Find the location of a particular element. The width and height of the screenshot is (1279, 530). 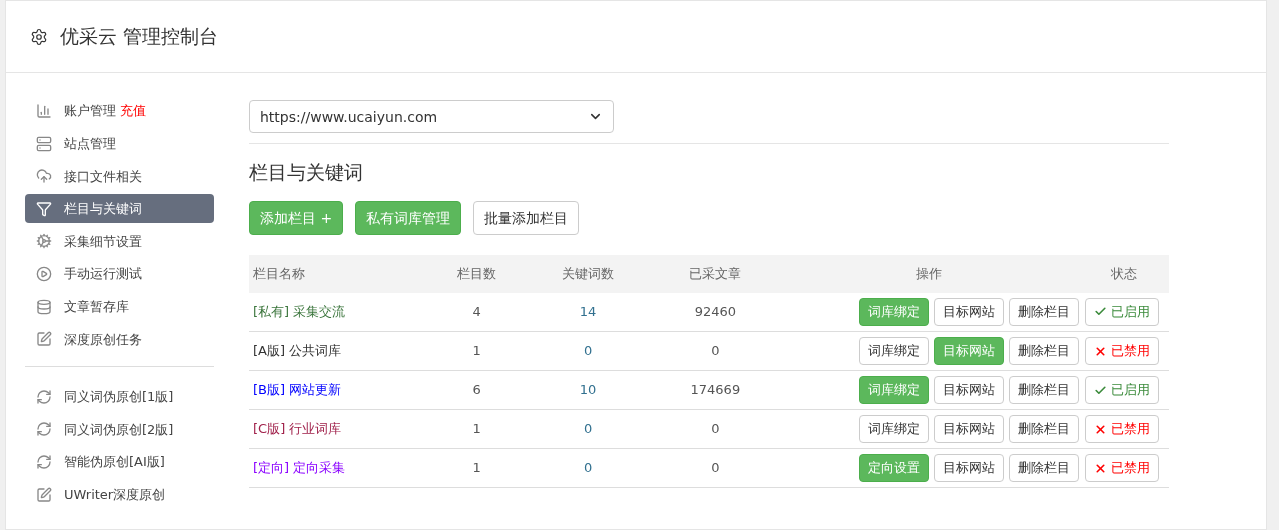

section-title: 栏目与关键词 is located at coordinates (306, 172).